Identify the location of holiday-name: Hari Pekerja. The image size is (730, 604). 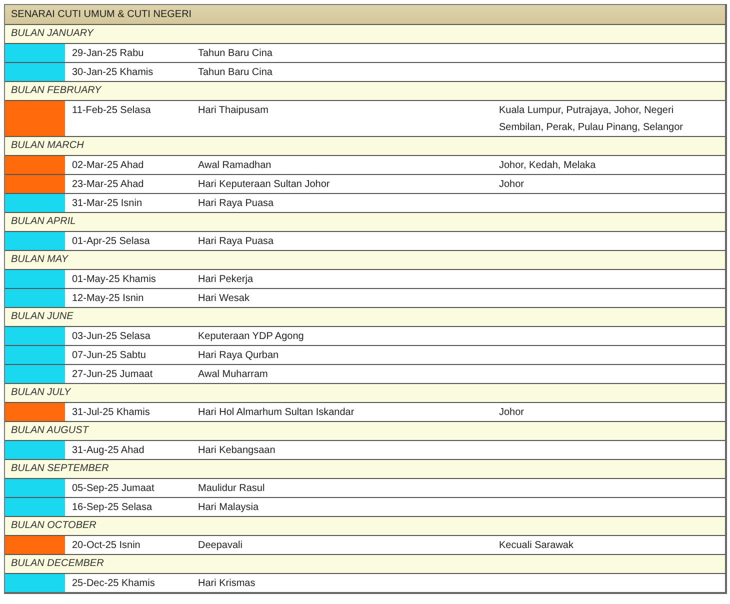
(225, 280).